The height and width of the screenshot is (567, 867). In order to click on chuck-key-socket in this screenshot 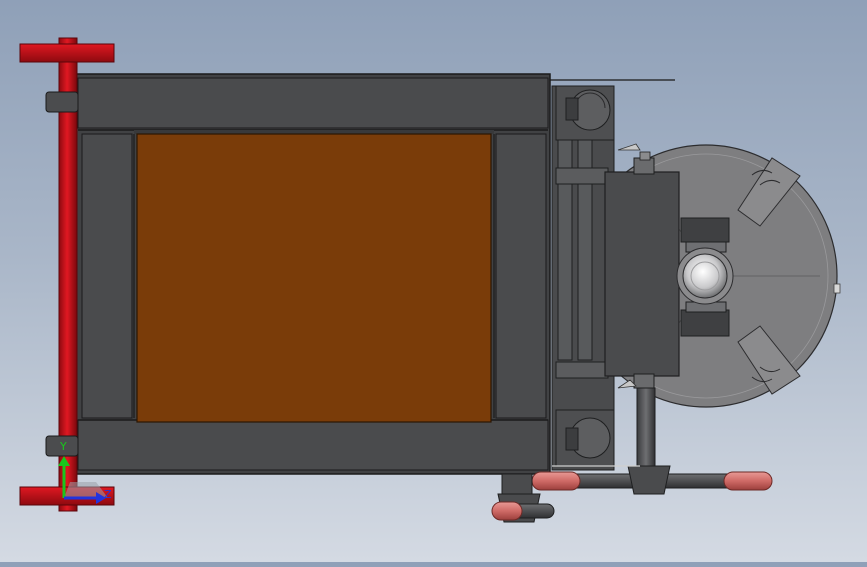, I will do `click(837, 288)`.